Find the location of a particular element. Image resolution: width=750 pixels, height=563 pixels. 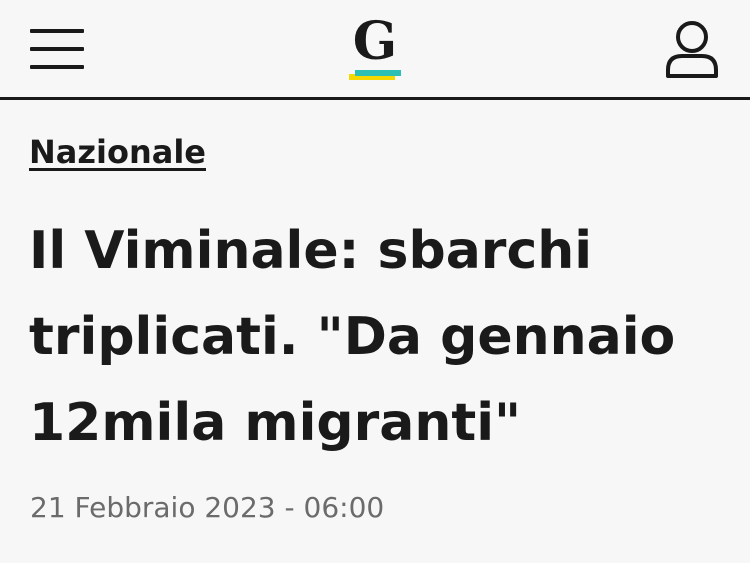

hamburger-menu-icon is located at coordinates (57, 49).